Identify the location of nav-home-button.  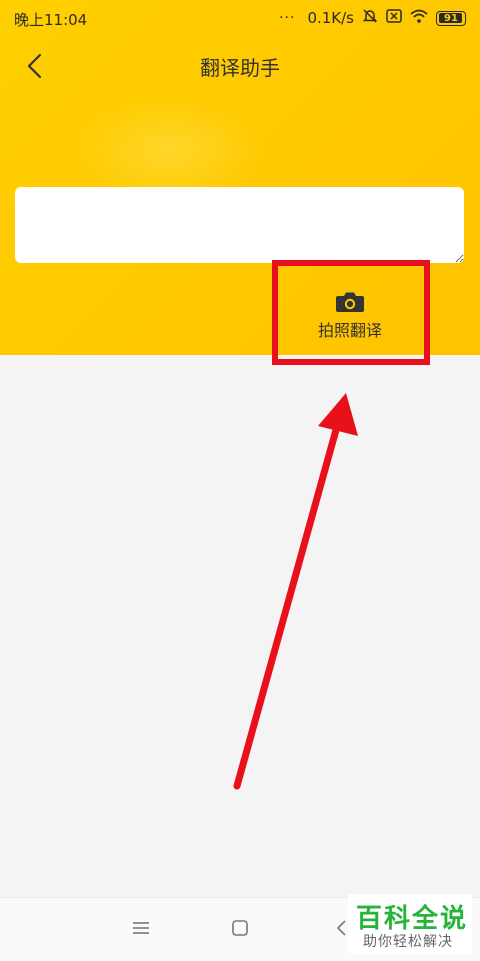
(240, 928).